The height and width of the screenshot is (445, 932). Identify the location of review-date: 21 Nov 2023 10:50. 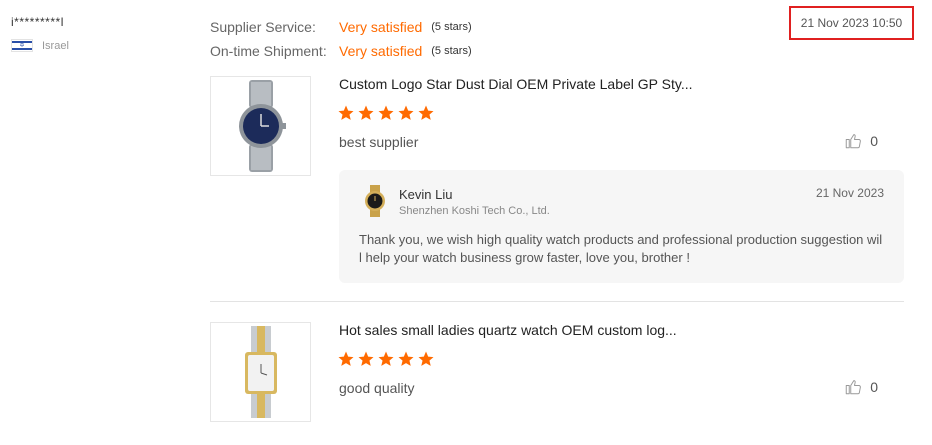
(851, 23).